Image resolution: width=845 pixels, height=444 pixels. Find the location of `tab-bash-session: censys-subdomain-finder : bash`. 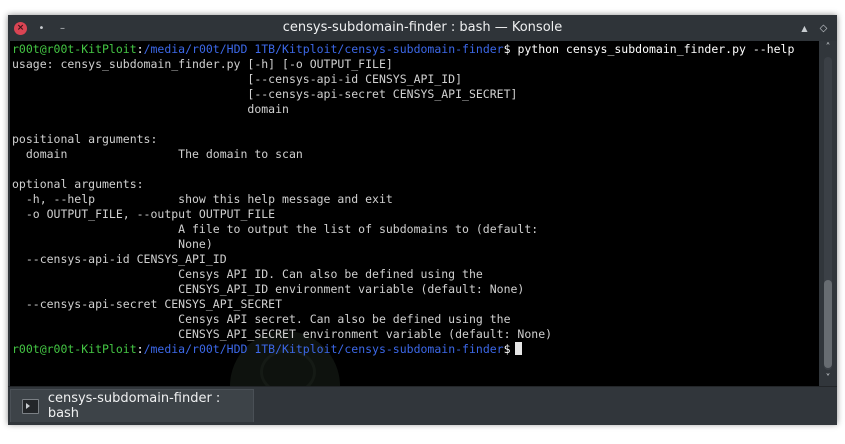

tab-bash-session: censys-subdomain-finder : bash is located at coordinates (132, 405).